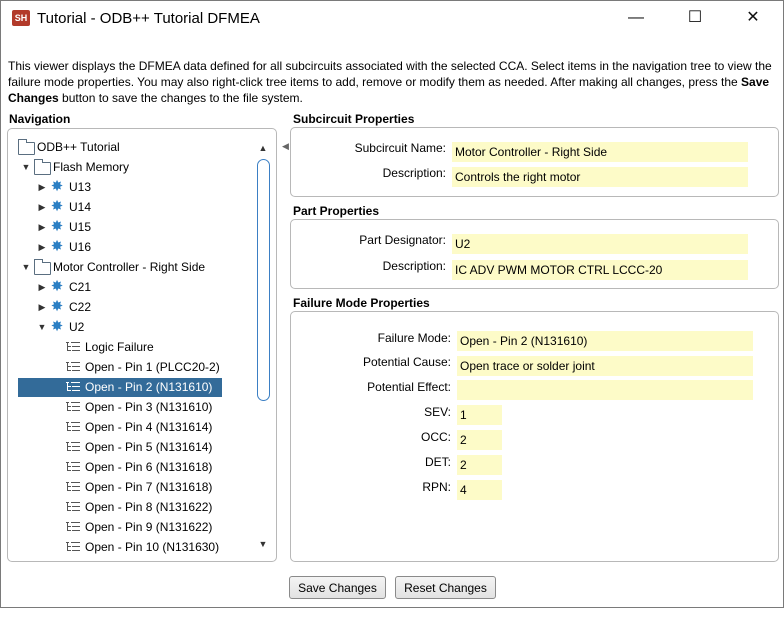 This screenshot has height=623, width=784. What do you see at coordinates (600, 177) in the screenshot?
I see `subcircuit-description-field: Controls the right motor` at bounding box center [600, 177].